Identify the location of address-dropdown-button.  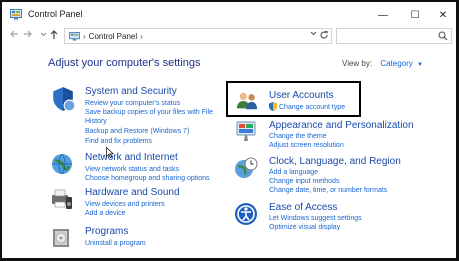
(313, 34).